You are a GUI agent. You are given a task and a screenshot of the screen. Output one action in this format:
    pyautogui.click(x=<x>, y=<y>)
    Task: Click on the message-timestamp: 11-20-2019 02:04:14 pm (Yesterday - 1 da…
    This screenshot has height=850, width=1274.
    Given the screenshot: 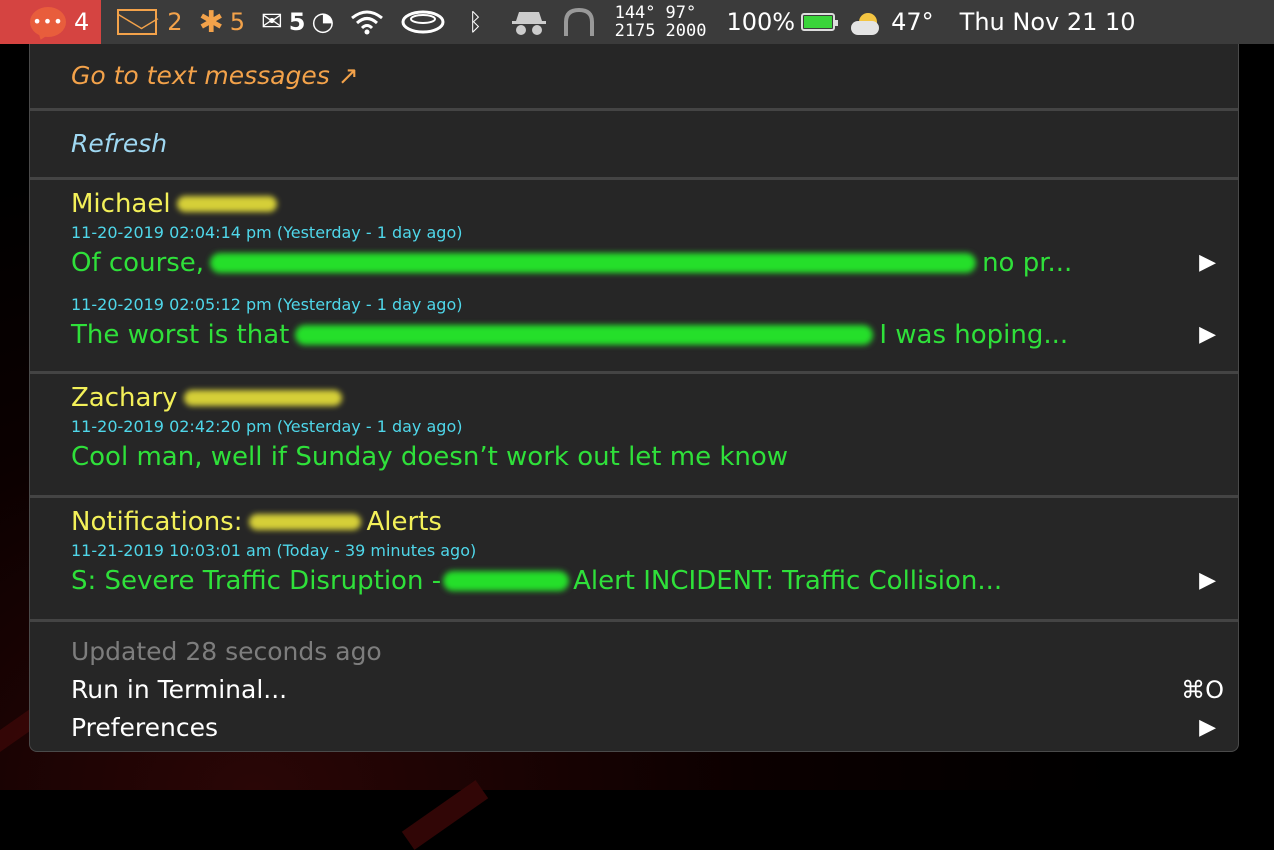 What is the action you would take?
    pyautogui.click(x=267, y=232)
    